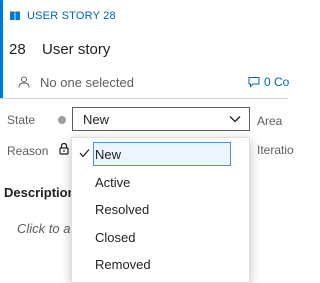  I want to click on state-option-active: Active, so click(160, 182).